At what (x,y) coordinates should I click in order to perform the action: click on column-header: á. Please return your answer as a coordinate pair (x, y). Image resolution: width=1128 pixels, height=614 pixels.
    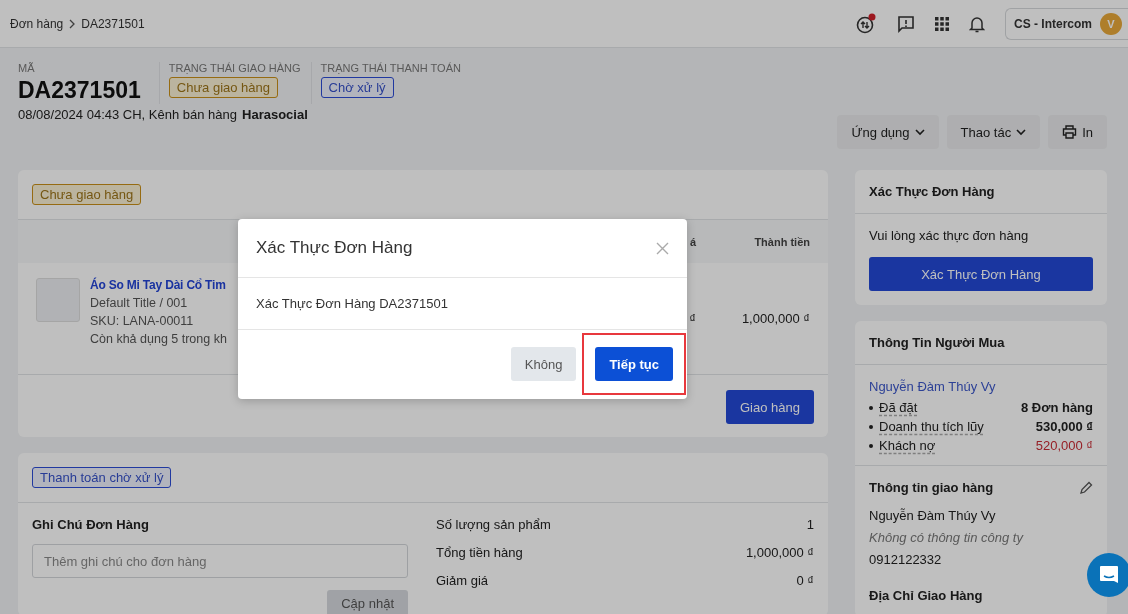
    Looking at the image, I should click on (692, 241).